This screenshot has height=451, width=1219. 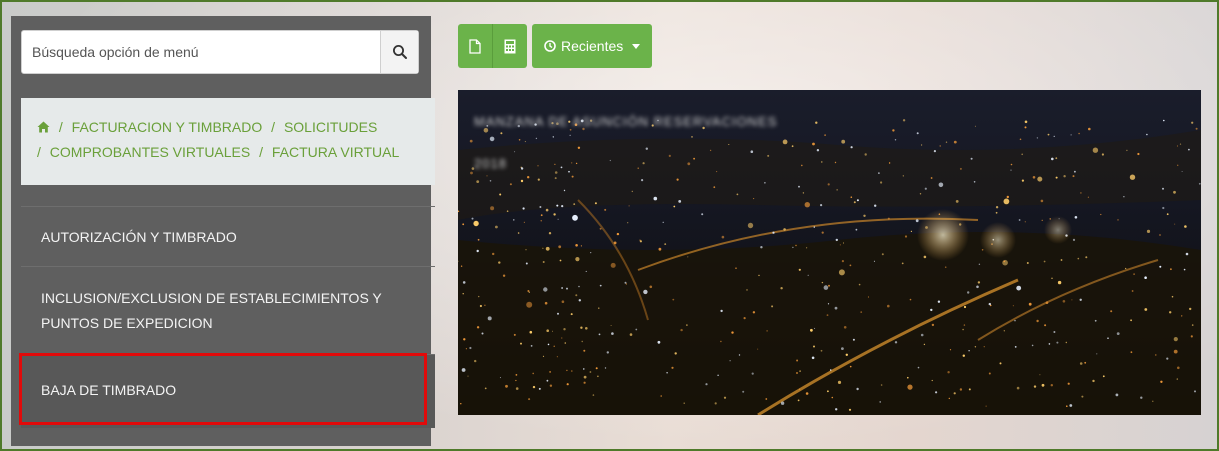 What do you see at coordinates (139, 237) in the screenshot?
I see `menu-item-label: AUTORIZACIÓN Y TIMBRADO` at bounding box center [139, 237].